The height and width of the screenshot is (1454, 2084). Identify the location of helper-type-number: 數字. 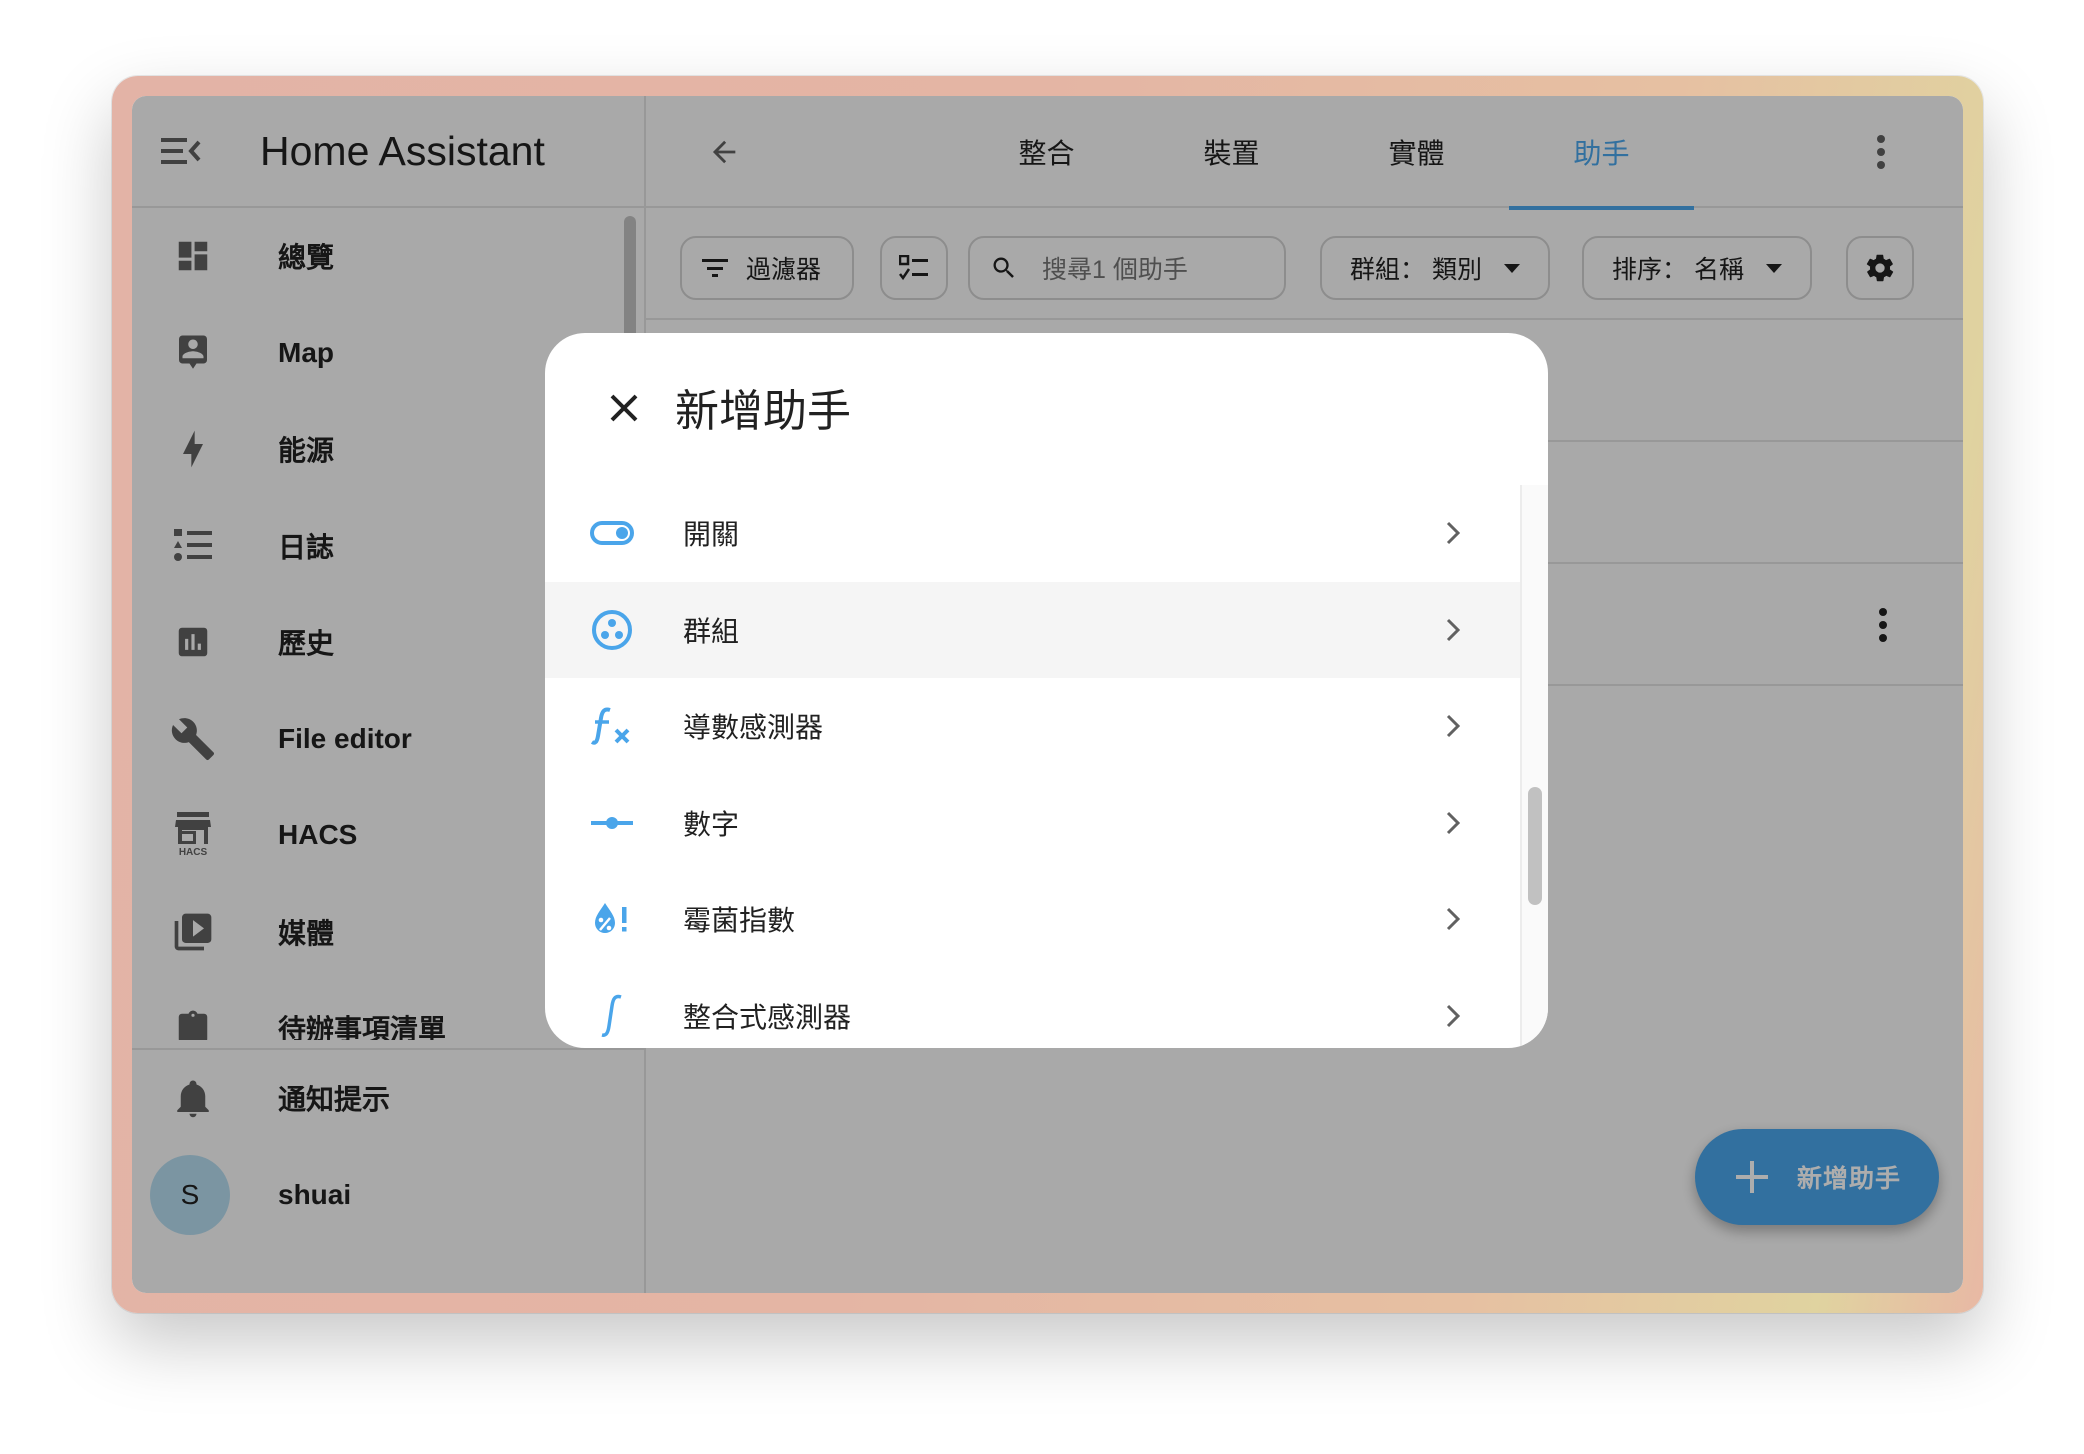
(1032, 823).